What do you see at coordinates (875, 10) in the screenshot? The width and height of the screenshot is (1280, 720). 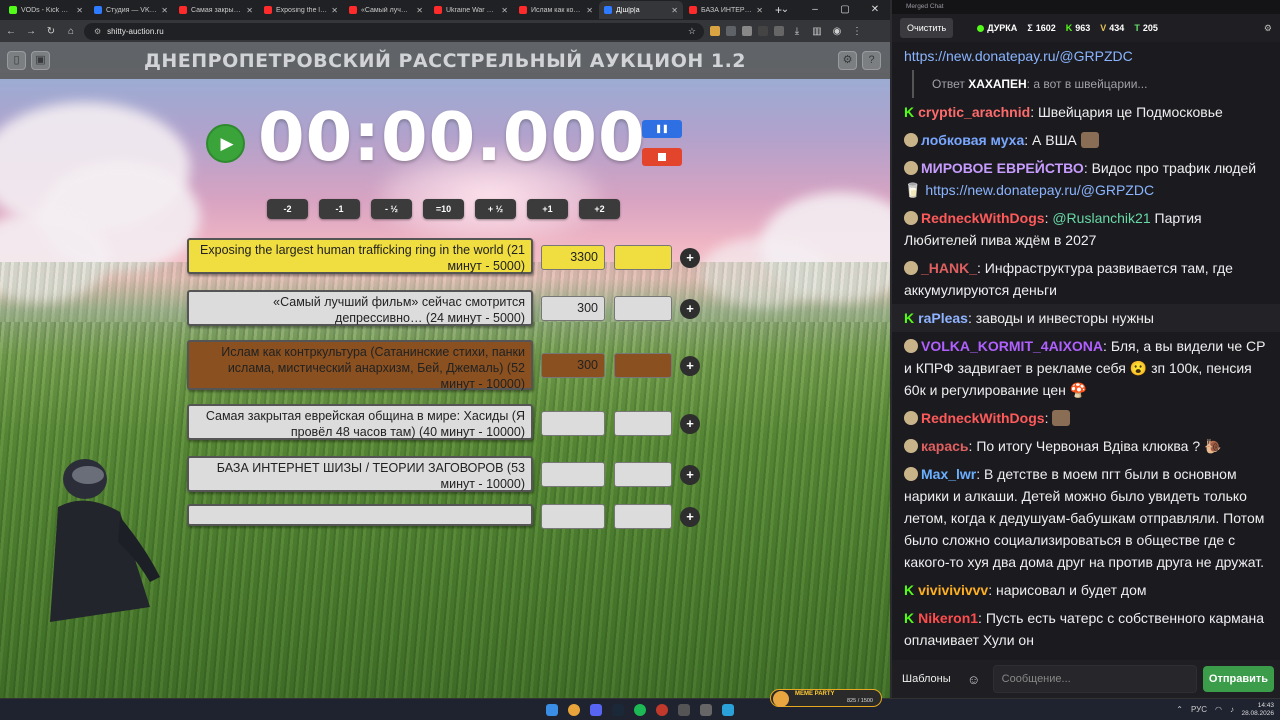 I see `close-window-button: ✕` at bounding box center [875, 10].